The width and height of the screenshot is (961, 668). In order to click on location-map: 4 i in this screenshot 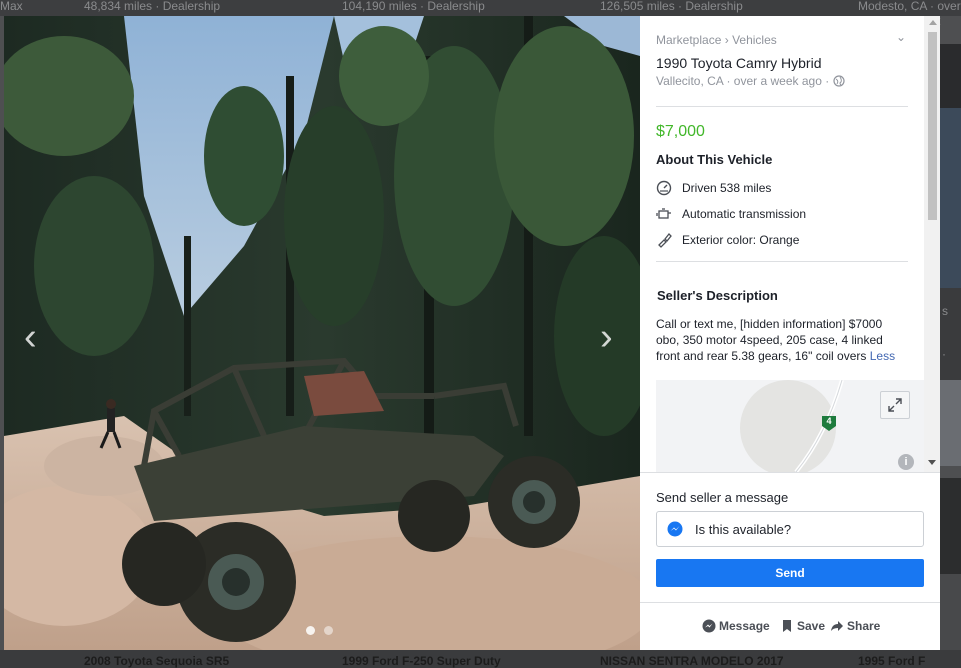, I will do `click(790, 426)`.